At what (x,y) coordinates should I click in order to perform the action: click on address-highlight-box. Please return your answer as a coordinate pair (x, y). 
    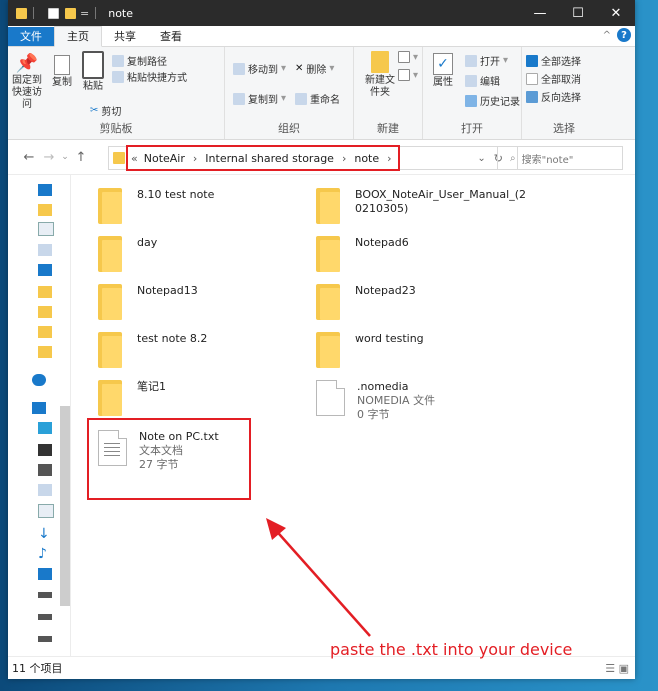
    Looking at the image, I should click on (263, 158).